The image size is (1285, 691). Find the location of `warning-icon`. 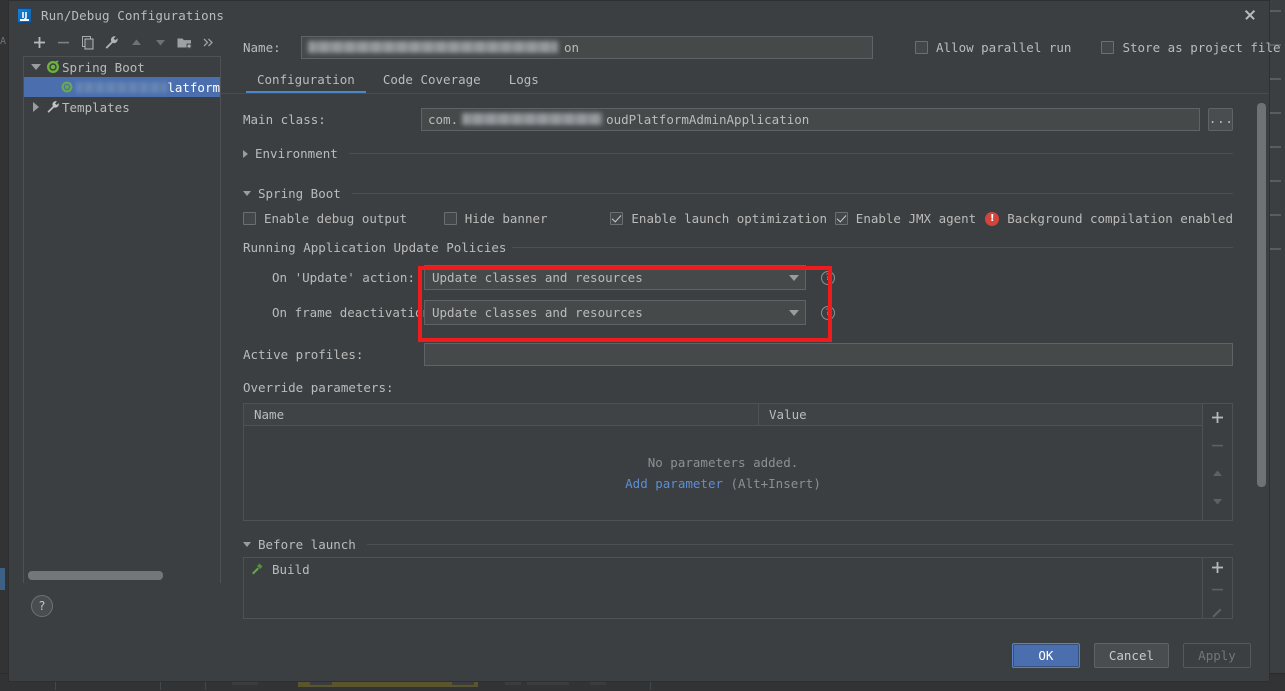

warning-icon is located at coordinates (992, 218).